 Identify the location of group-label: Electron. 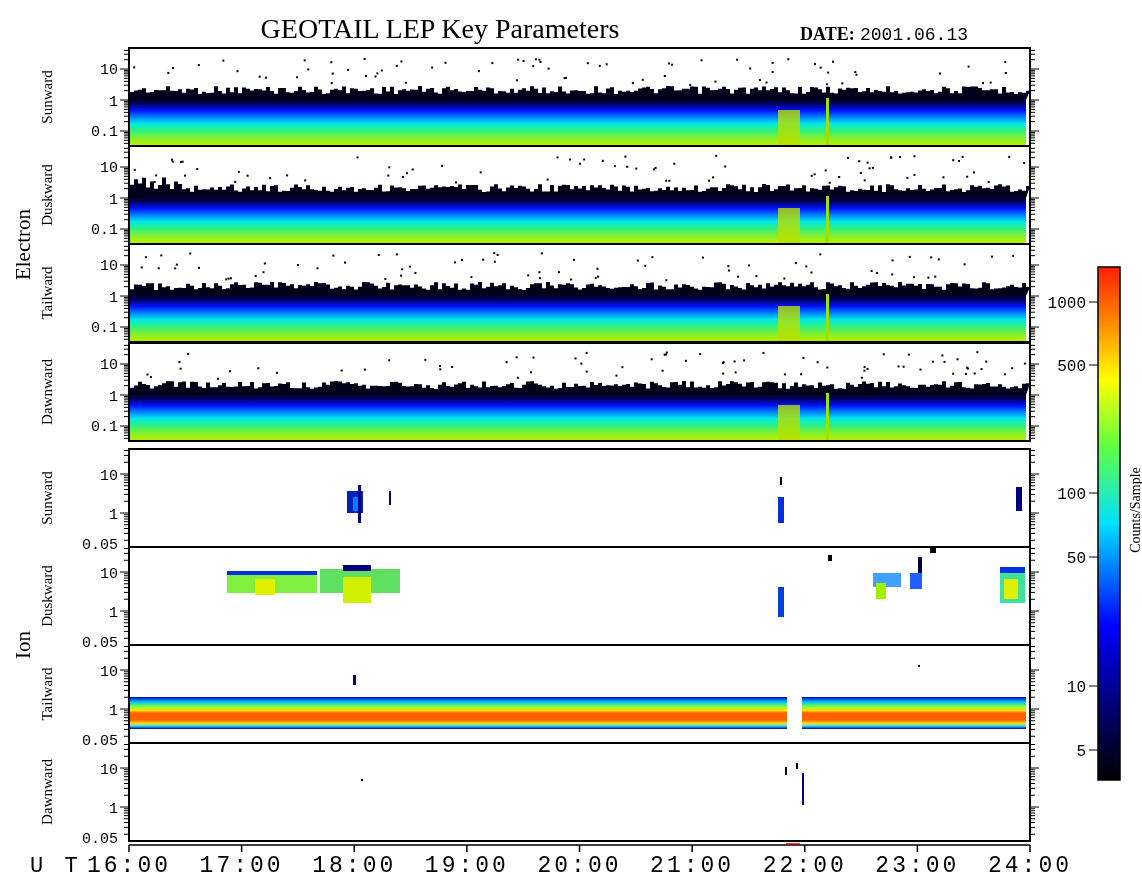
(23, 244).